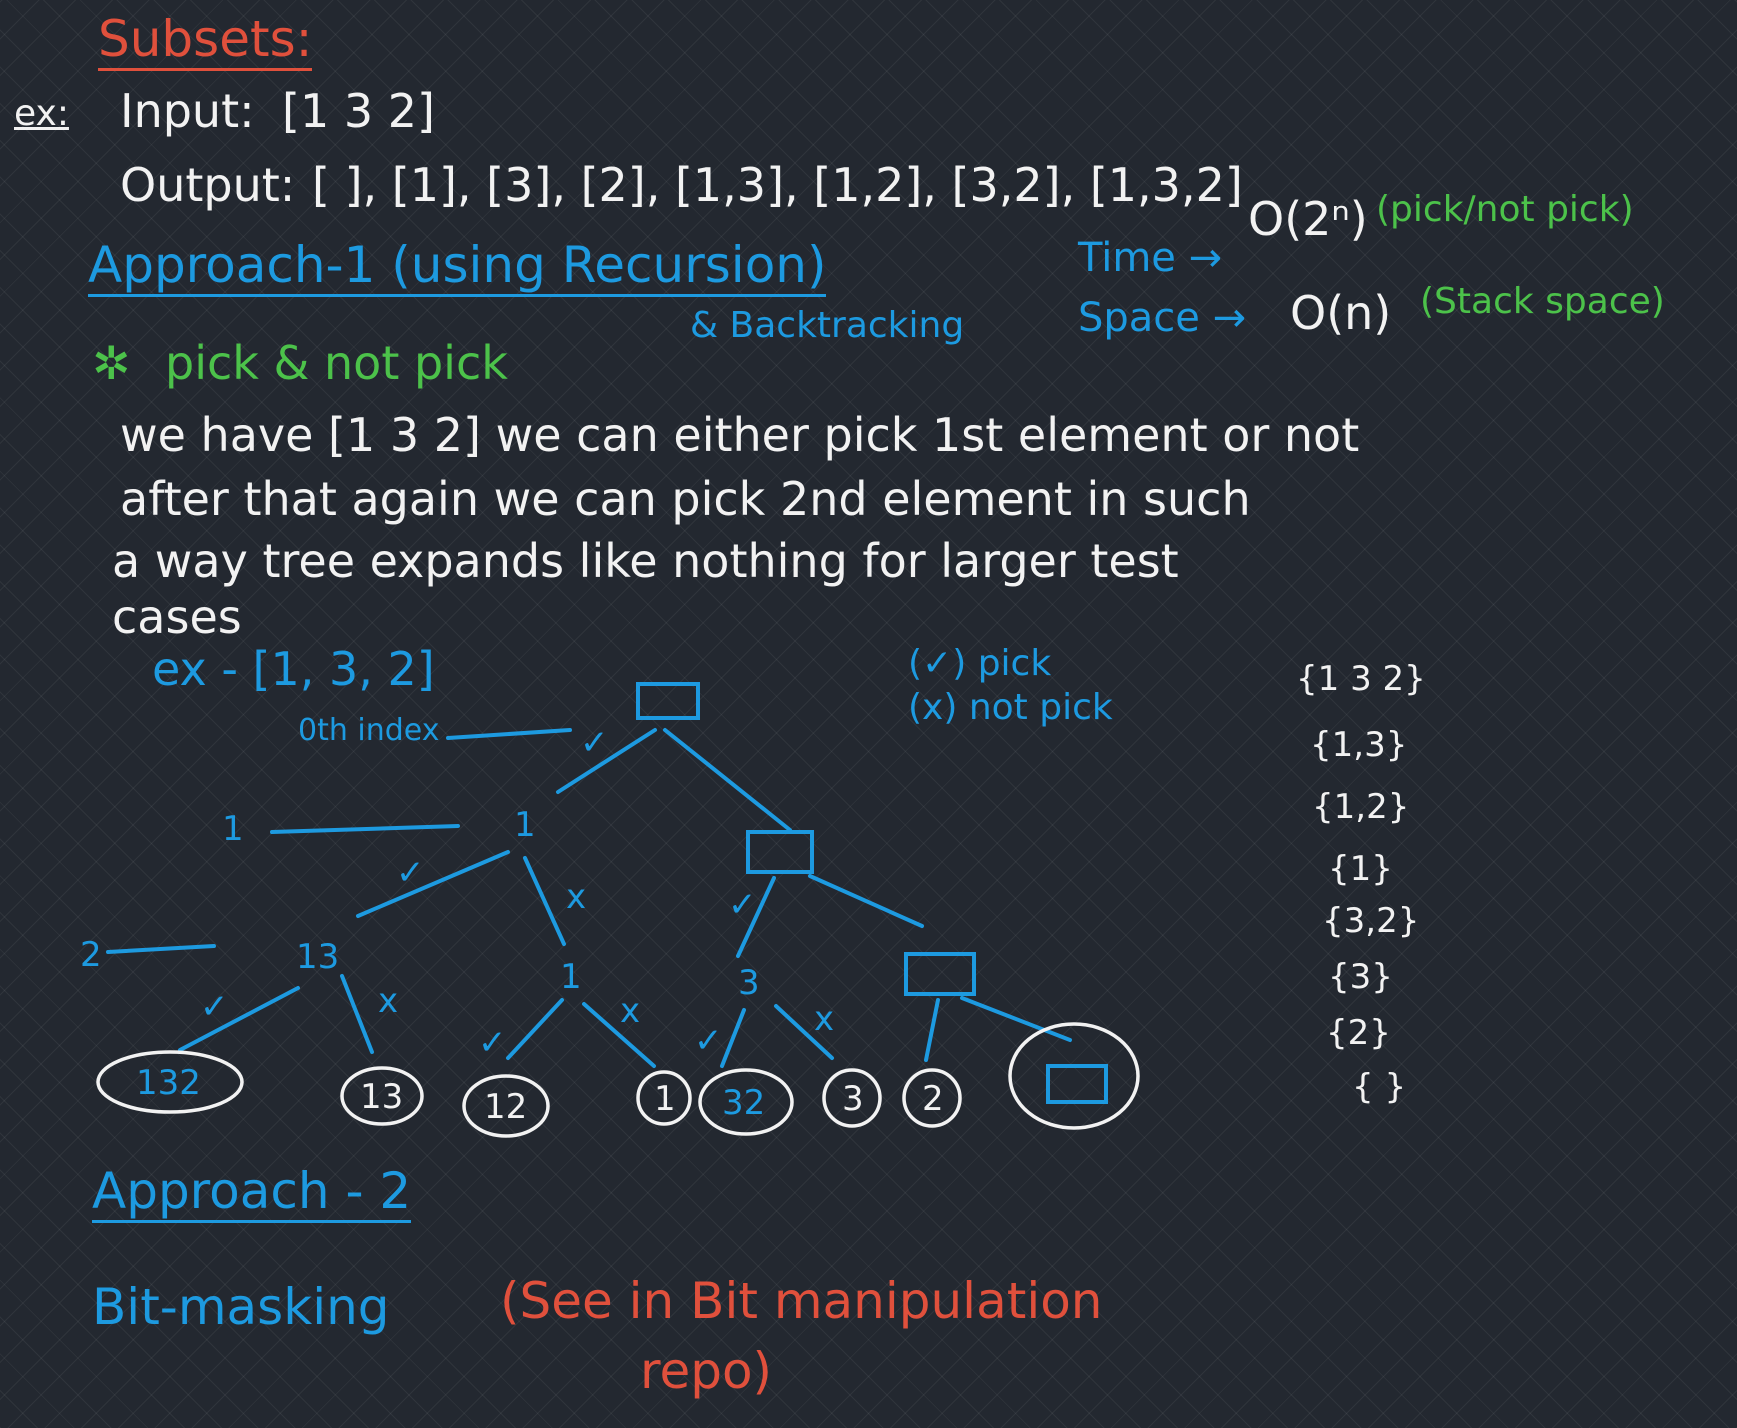 This screenshot has width=1737, height=1428. I want to click on leaf-circle-empty, so click(1074, 1076).